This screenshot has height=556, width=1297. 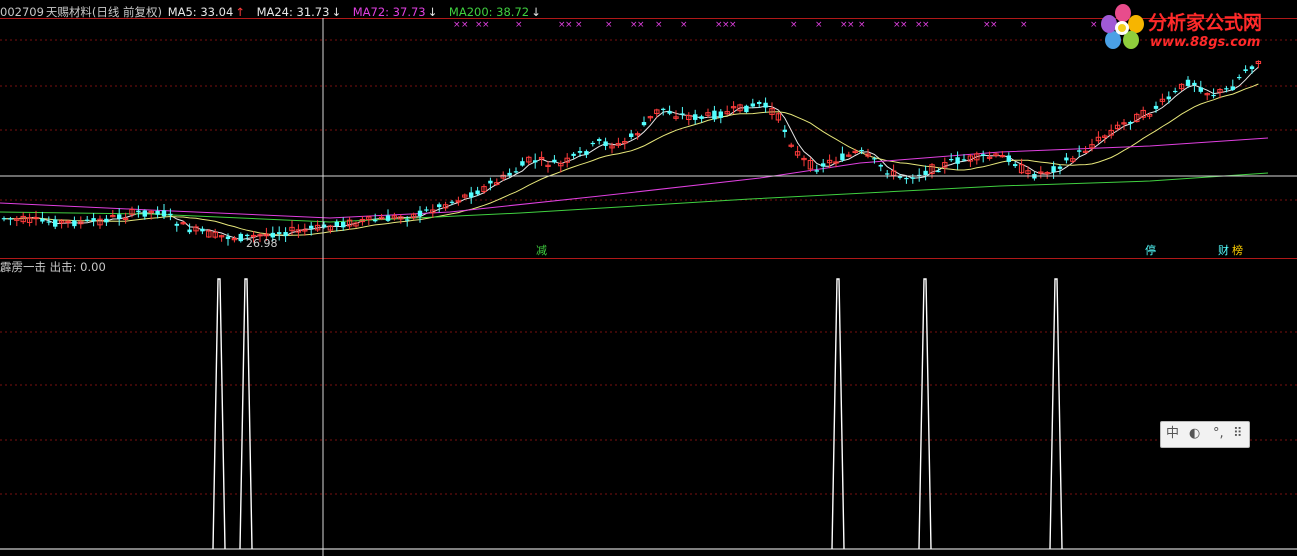 What do you see at coordinates (1150, 250) in the screenshot?
I see `marker-ting: 停` at bounding box center [1150, 250].